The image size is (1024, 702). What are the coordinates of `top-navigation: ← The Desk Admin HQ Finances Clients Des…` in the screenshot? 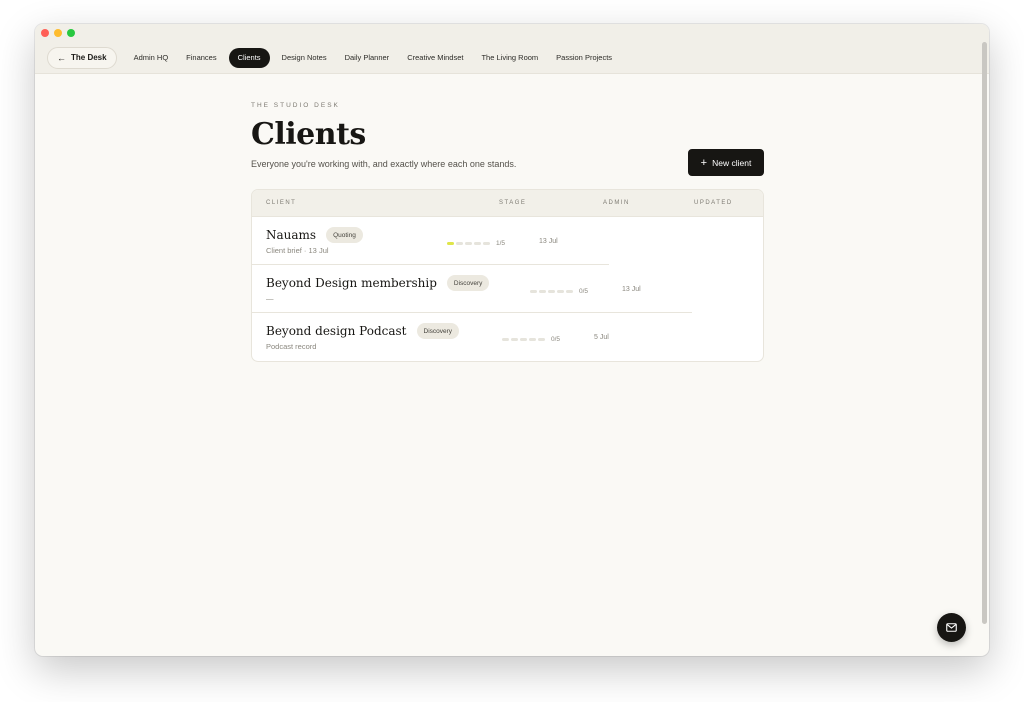 It's located at (512, 58).